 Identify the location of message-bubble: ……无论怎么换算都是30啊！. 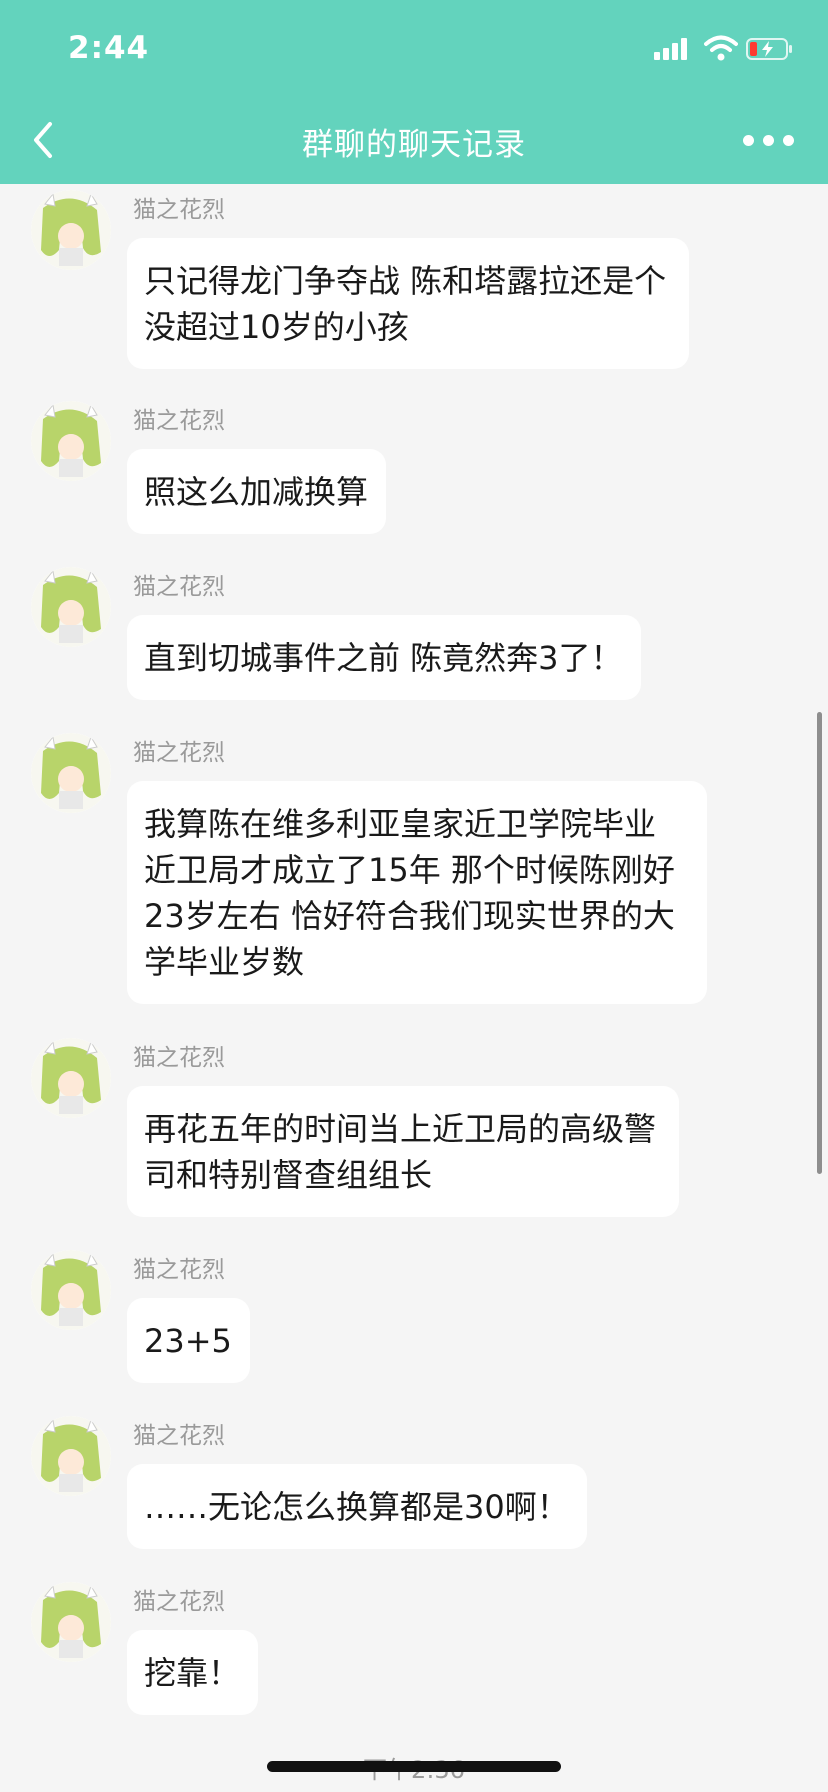
(357, 1506).